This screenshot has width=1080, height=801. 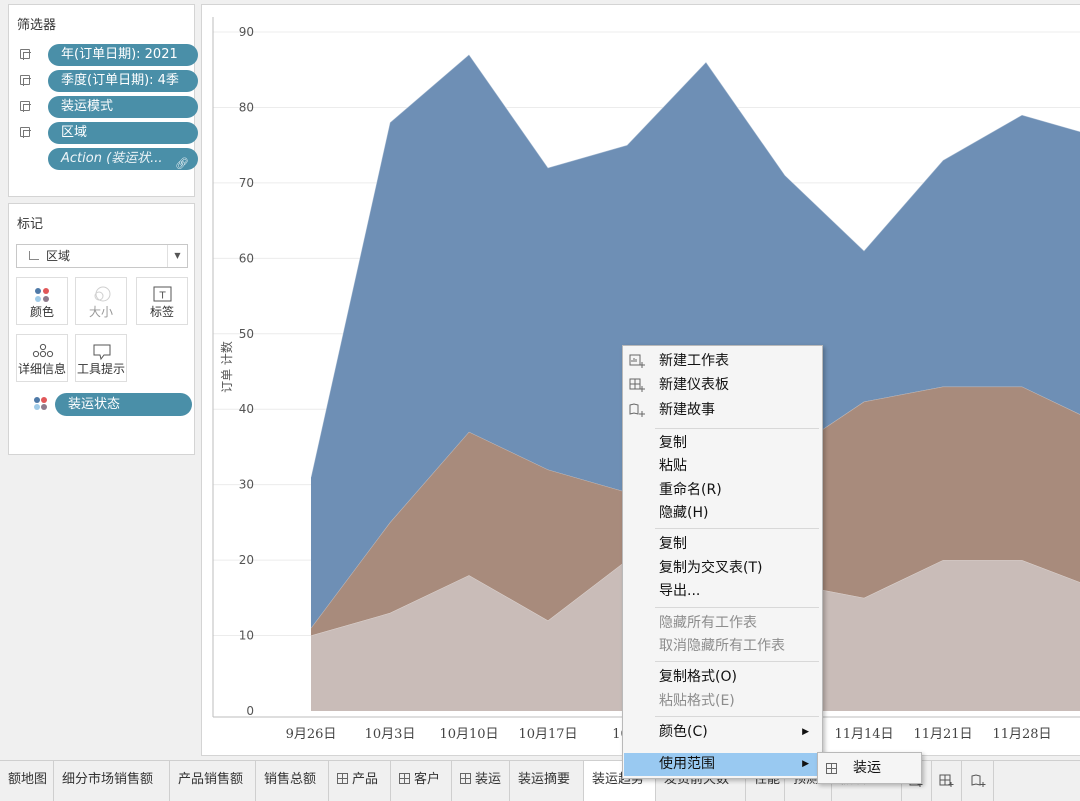 I want to click on sheet-tab-label: 产品, so click(x=365, y=779).